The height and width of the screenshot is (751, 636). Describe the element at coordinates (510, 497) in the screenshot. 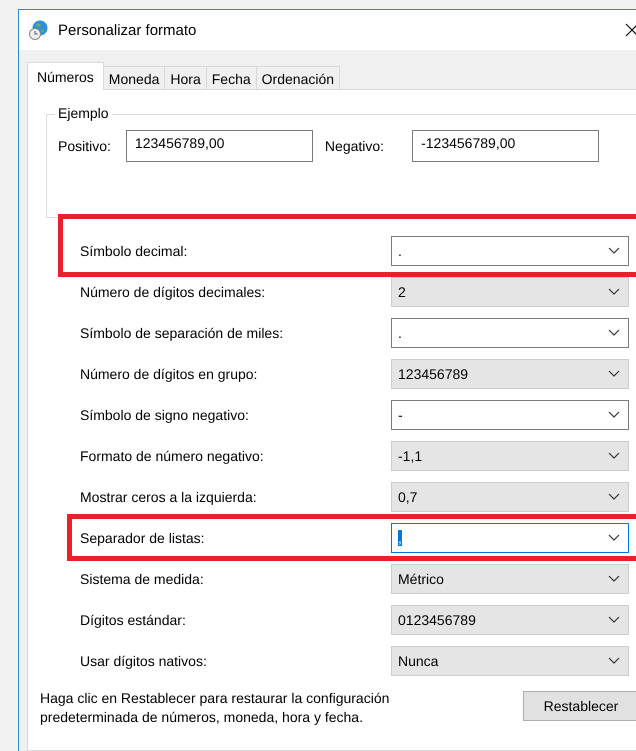

I see `dropdown: 0,7` at that location.